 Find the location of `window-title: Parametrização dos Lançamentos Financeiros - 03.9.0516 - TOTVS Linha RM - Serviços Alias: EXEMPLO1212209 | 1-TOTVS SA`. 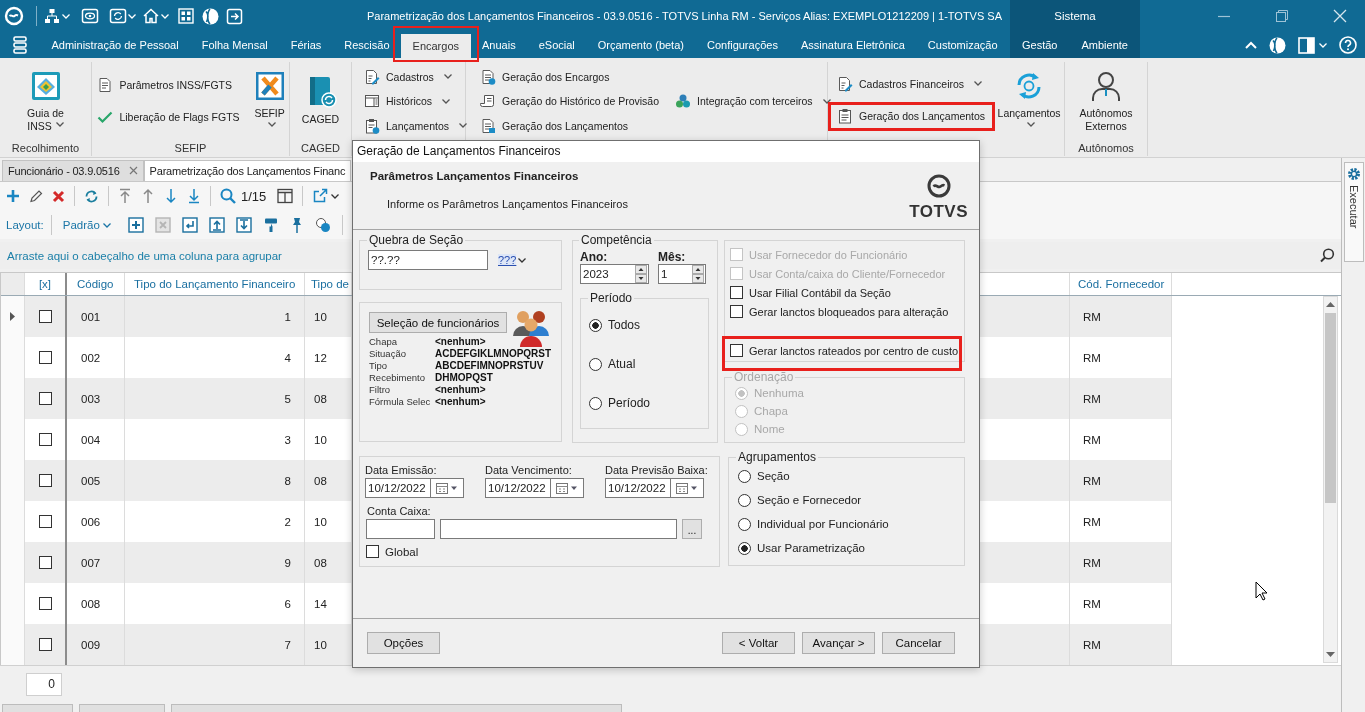

window-title: Parametrização dos Lançamentos Financeiros - 03.9.0516 - TOTVS Linha RM - Serviços Alias: EXEMPLO1212209 | 1-TOTVS SA is located at coordinates (684, 16).